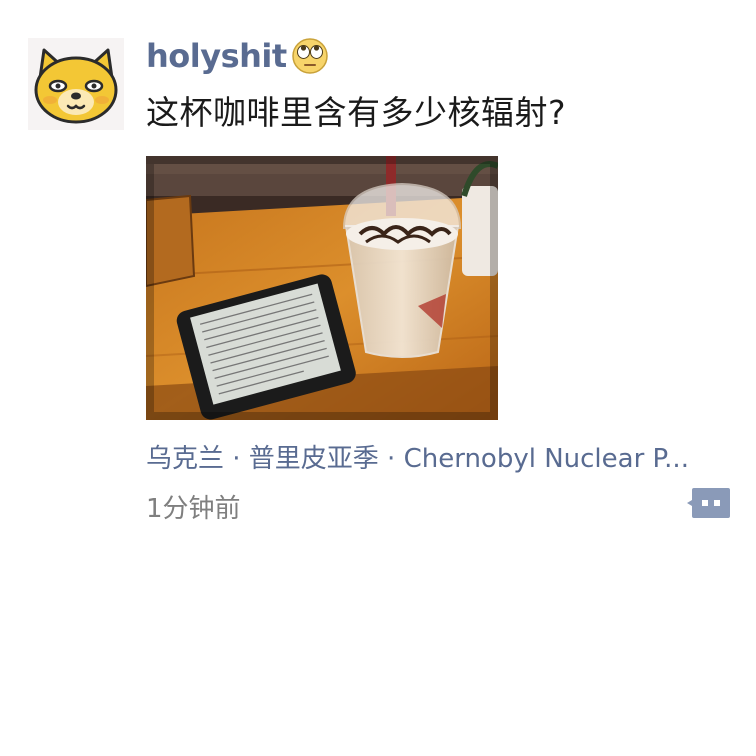  I want to click on avatar, so click(76, 84).